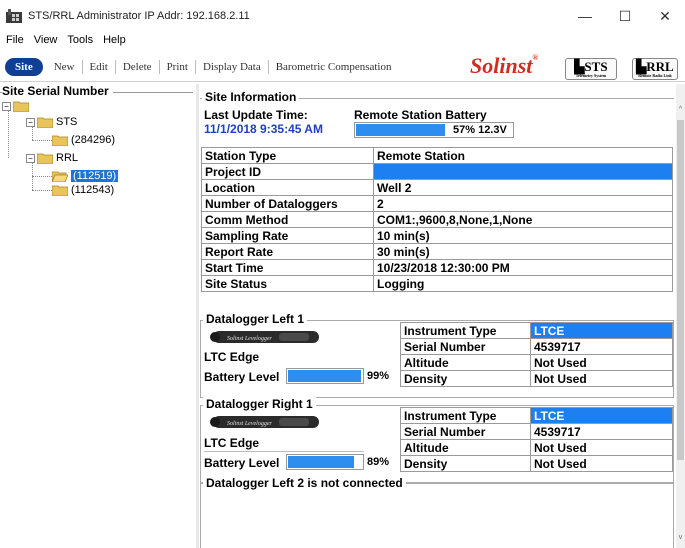  What do you see at coordinates (523, 235) in the screenshot?
I see `property-value: 10 min(s)` at bounding box center [523, 235].